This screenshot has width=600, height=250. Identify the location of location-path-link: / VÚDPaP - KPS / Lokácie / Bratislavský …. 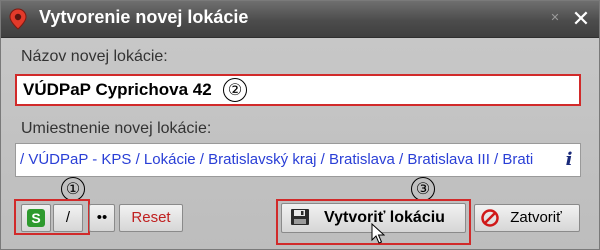
(276, 159).